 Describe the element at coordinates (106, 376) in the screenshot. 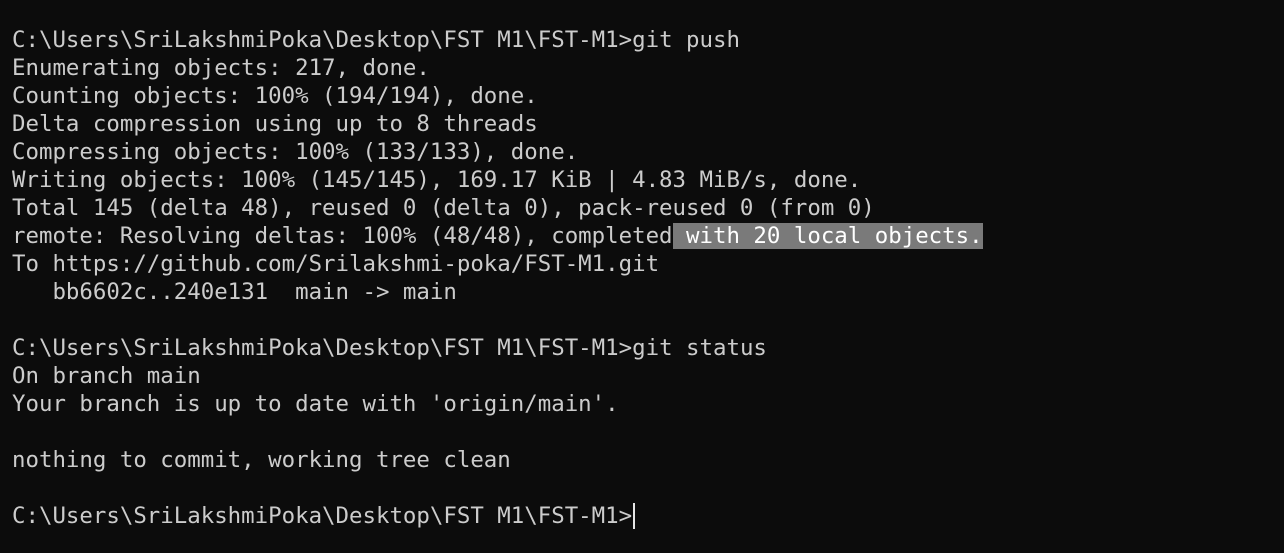

I see `output-line: On branch main` at that location.